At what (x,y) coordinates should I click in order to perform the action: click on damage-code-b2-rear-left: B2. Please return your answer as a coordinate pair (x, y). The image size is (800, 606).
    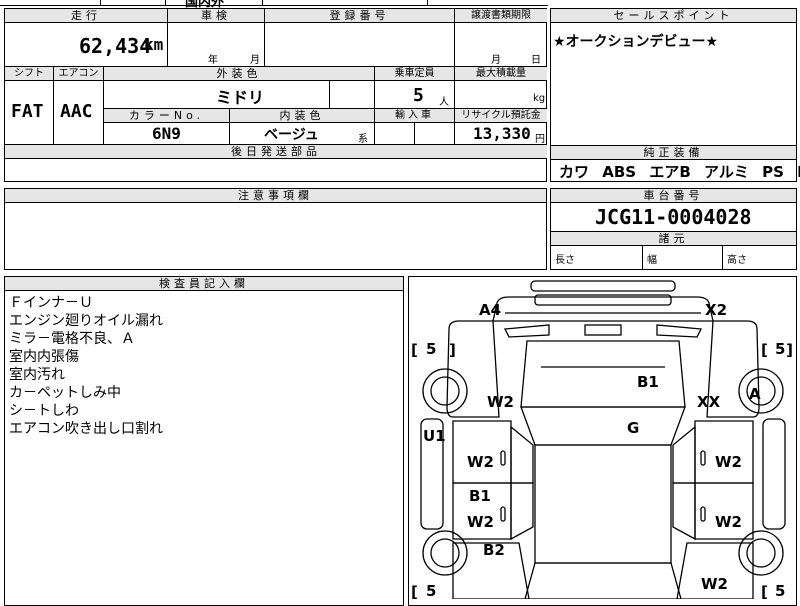
    Looking at the image, I should click on (494, 550).